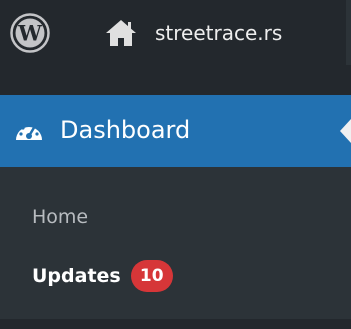 The image size is (351, 329). What do you see at coordinates (125, 130) in the screenshot?
I see `sidebar-item-dashboard-label: Dashboard` at bounding box center [125, 130].